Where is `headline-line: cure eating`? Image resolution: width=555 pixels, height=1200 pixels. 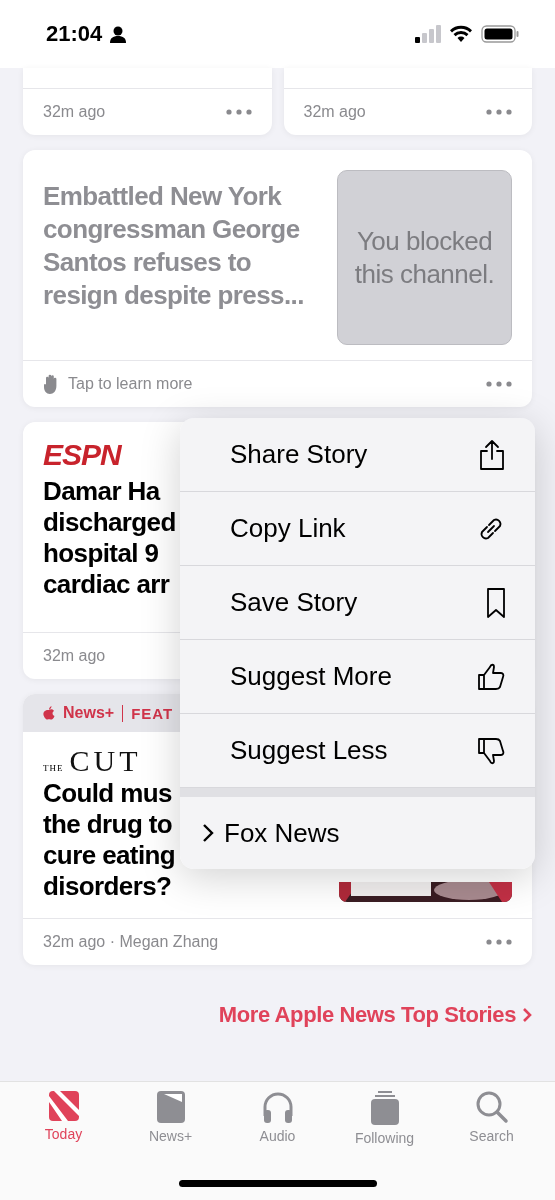
headline-line: cure eating is located at coordinates (109, 855).